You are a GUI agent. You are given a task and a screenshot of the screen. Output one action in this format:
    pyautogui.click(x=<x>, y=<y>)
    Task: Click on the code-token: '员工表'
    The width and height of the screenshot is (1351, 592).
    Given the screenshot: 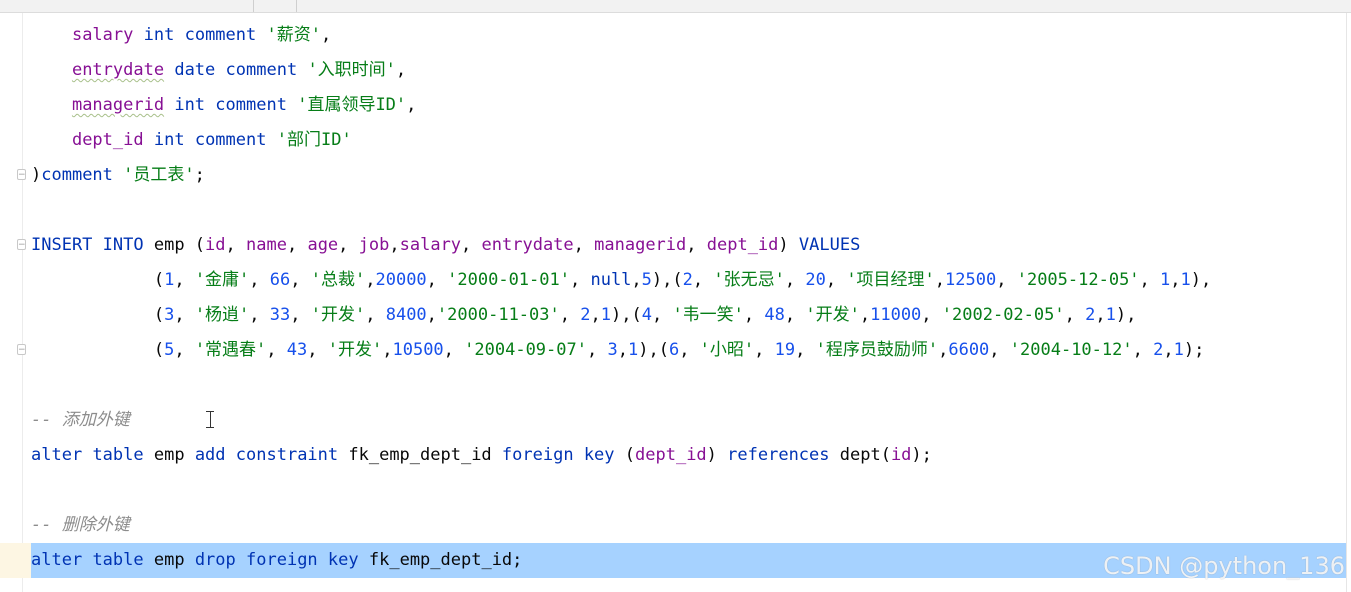 What is the action you would take?
    pyautogui.click(x=159, y=175)
    